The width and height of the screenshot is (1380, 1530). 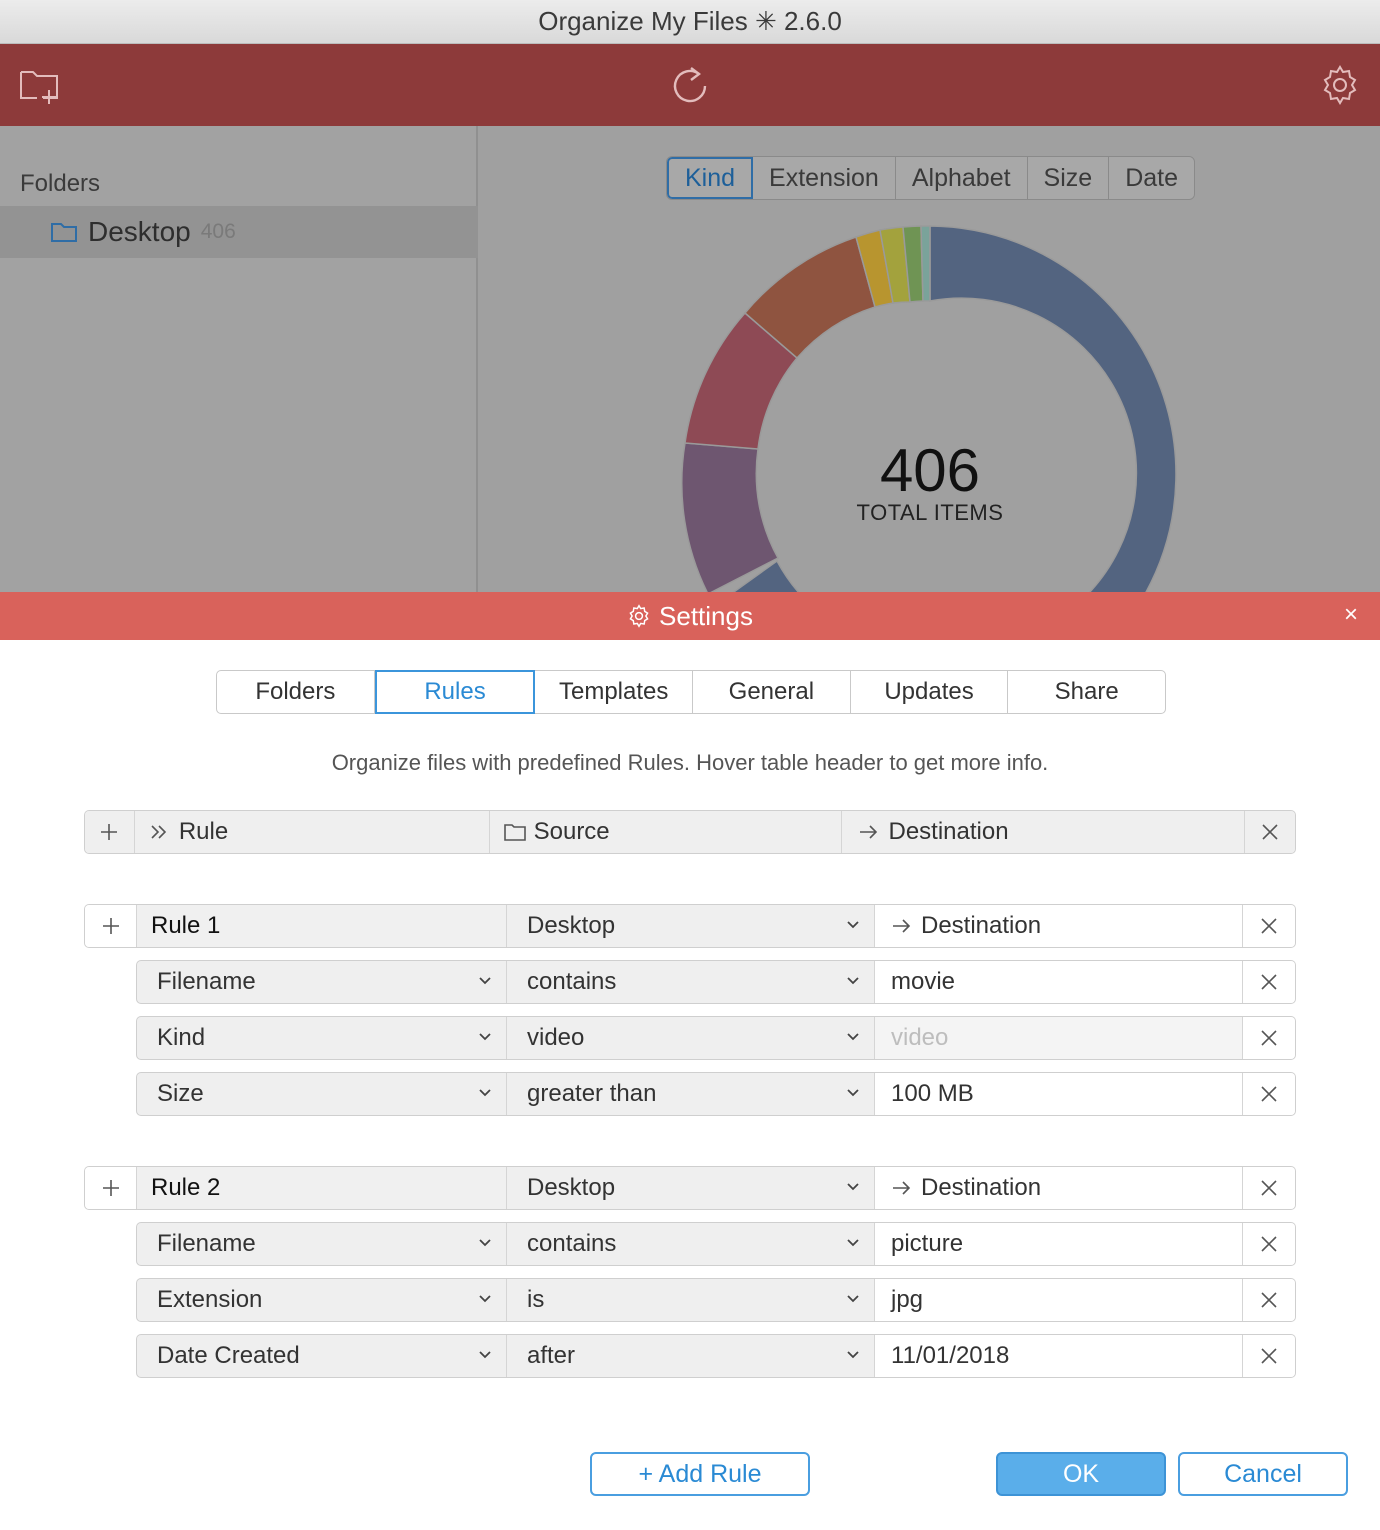 I want to click on close-icon: ×, so click(x=1351, y=615).